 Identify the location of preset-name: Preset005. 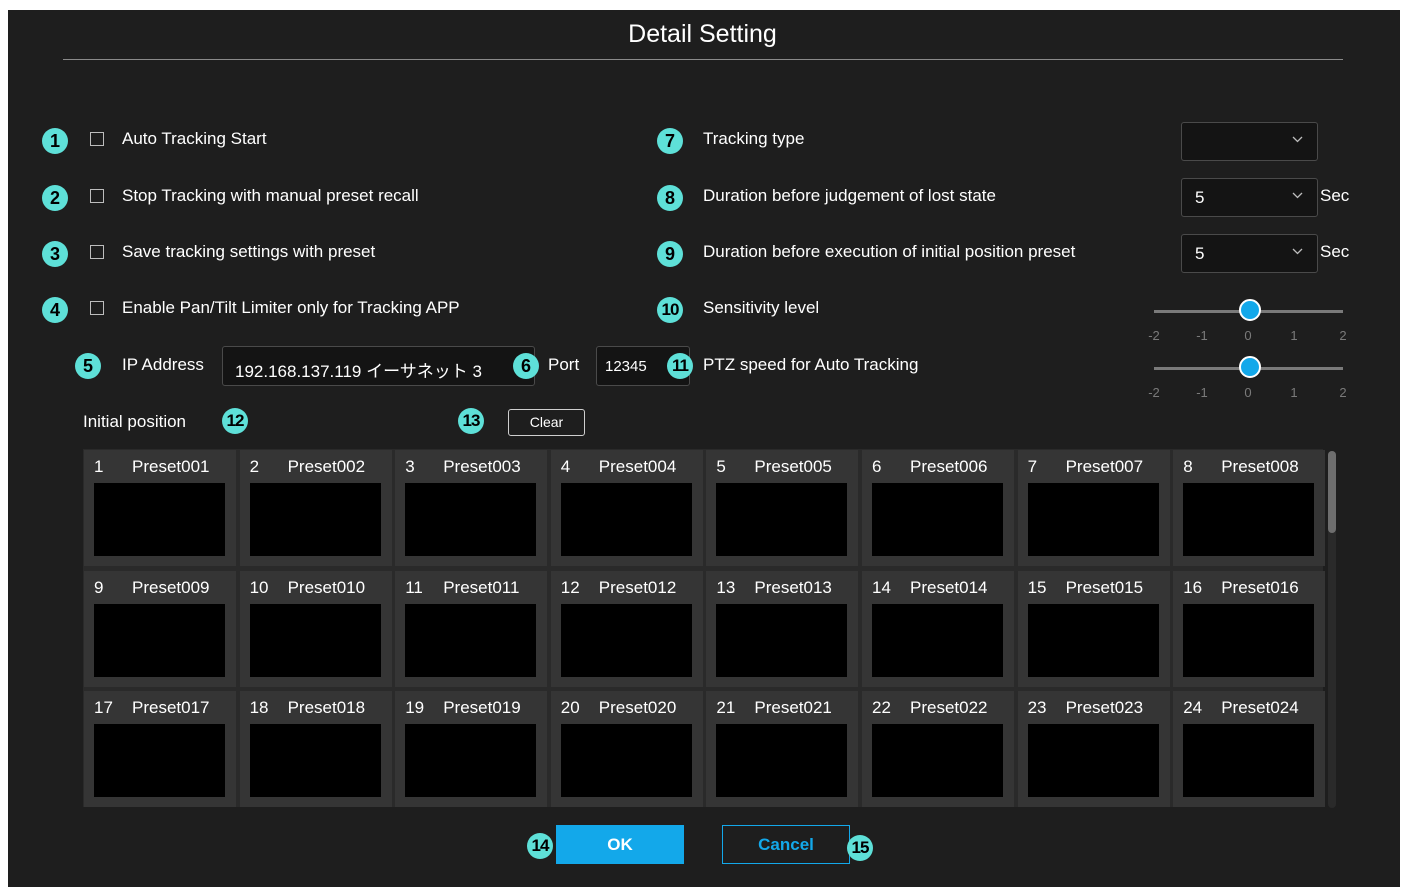
(793, 466).